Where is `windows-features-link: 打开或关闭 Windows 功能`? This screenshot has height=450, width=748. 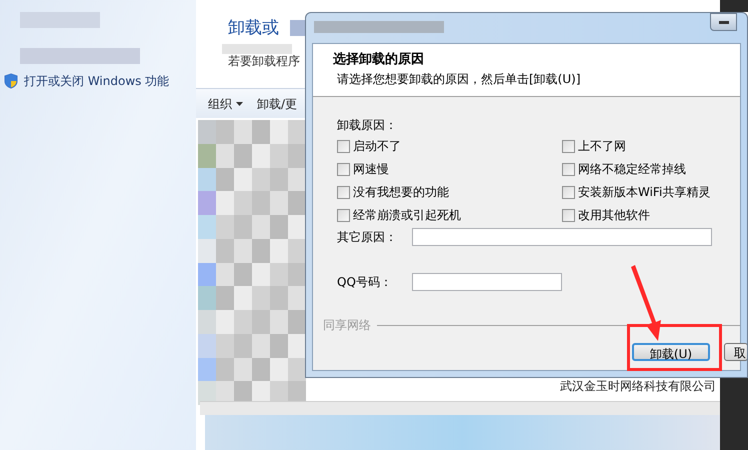 windows-features-link: 打开或关闭 Windows 功能 is located at coordinates (97, 81).